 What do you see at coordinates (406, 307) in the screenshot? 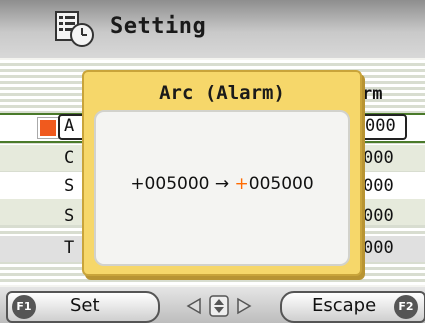
I see `f2-key-badge: F2` at bounding box center [406, 307].